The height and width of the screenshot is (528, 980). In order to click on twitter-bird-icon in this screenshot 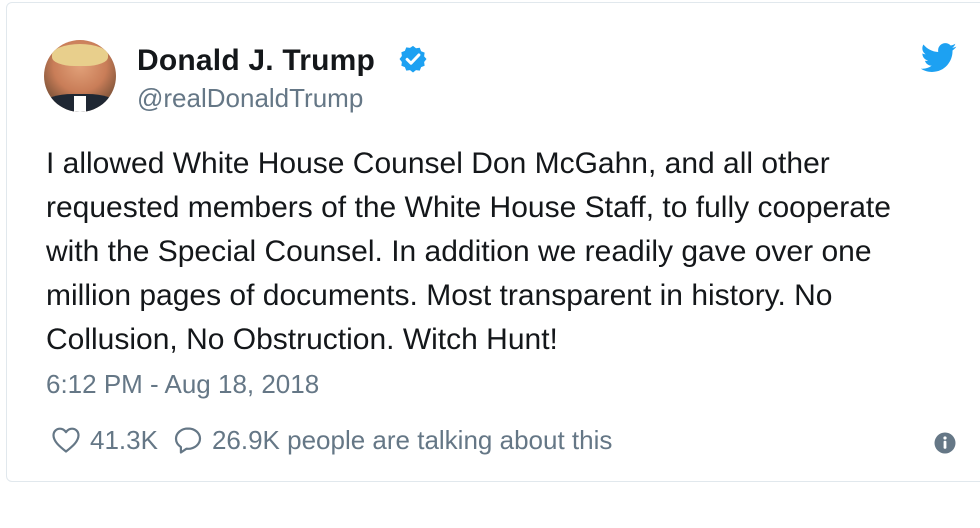, I will do `click(939, 58)`.